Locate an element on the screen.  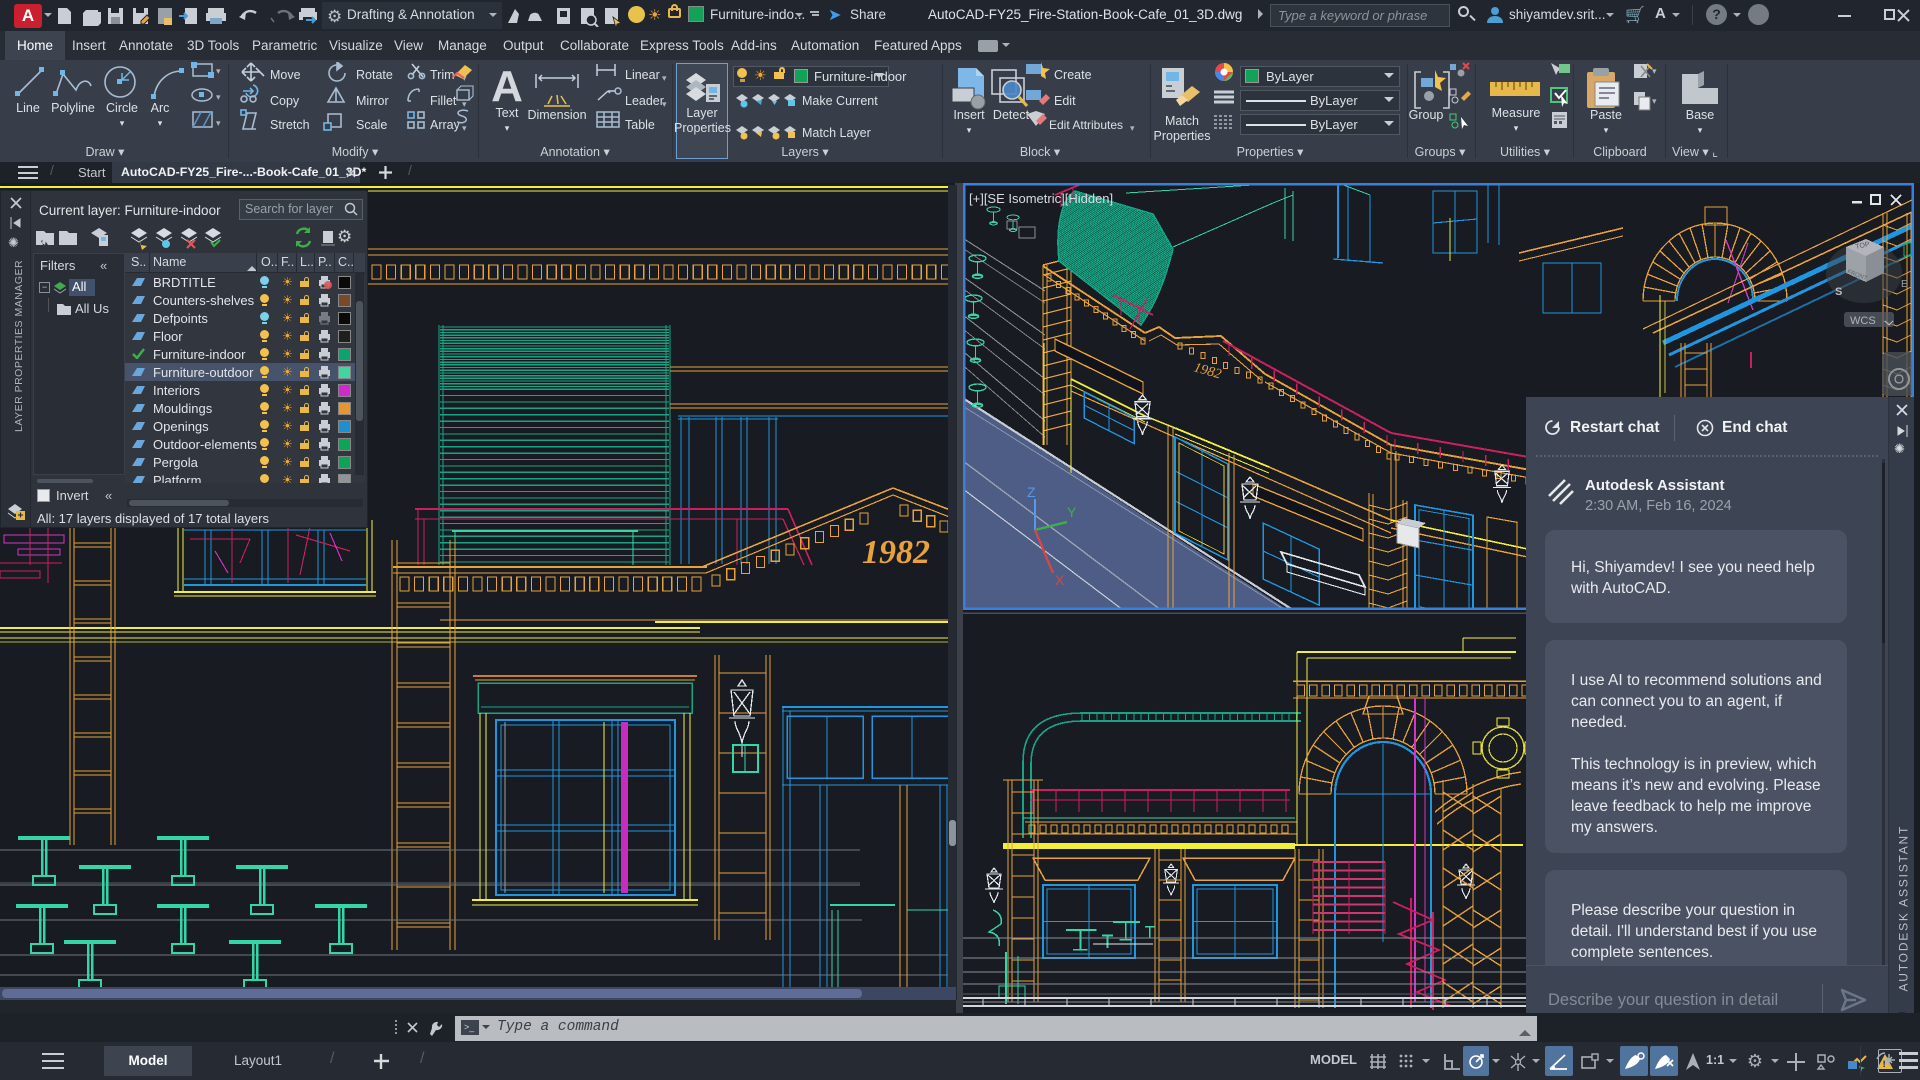
svg-text: E is located at coordinates (1904, 284).